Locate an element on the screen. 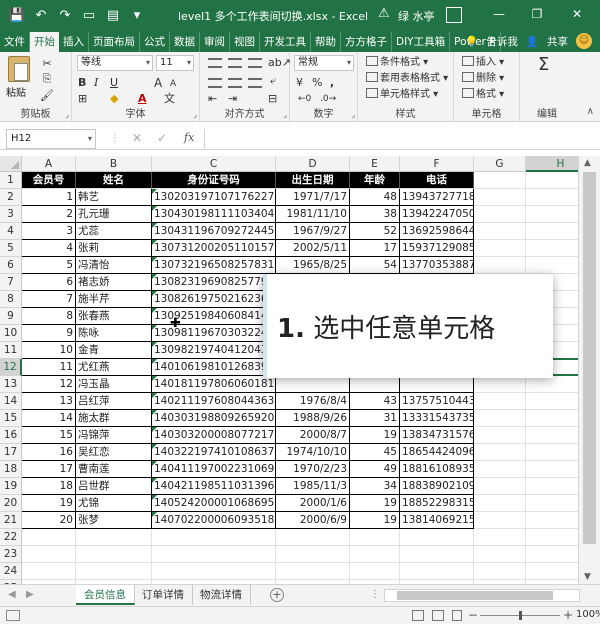 This screenshot has width=600, height=624. row-header-15: 15 is located at coordinates (11, 418).